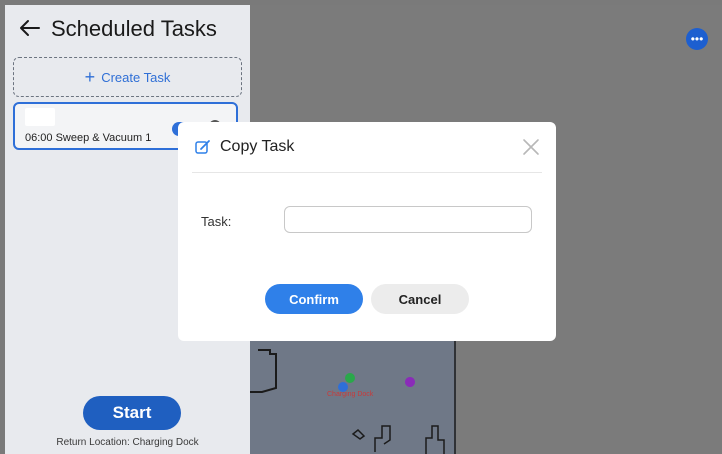  Describe the element at coordinates (40, 117) in the screenshot. I see `task-thumbnail` at that location.